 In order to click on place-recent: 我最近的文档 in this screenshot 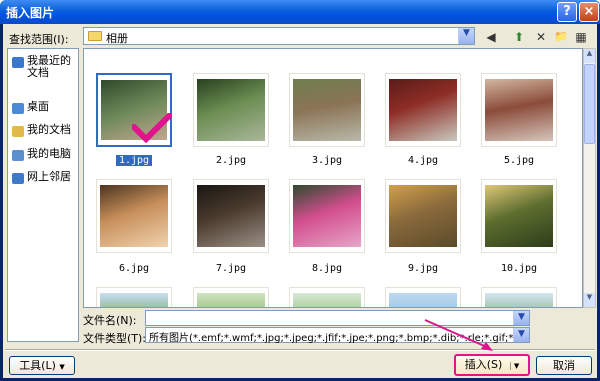, I will do `click(45, 68)`.